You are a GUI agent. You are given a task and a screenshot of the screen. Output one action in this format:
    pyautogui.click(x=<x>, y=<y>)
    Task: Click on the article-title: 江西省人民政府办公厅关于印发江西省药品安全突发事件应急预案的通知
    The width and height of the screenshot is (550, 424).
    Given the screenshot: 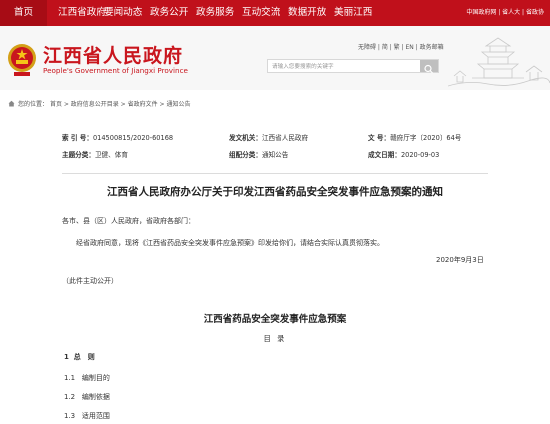 What is the action you would take?
    pyautogui.click(x=275, y=192)
    